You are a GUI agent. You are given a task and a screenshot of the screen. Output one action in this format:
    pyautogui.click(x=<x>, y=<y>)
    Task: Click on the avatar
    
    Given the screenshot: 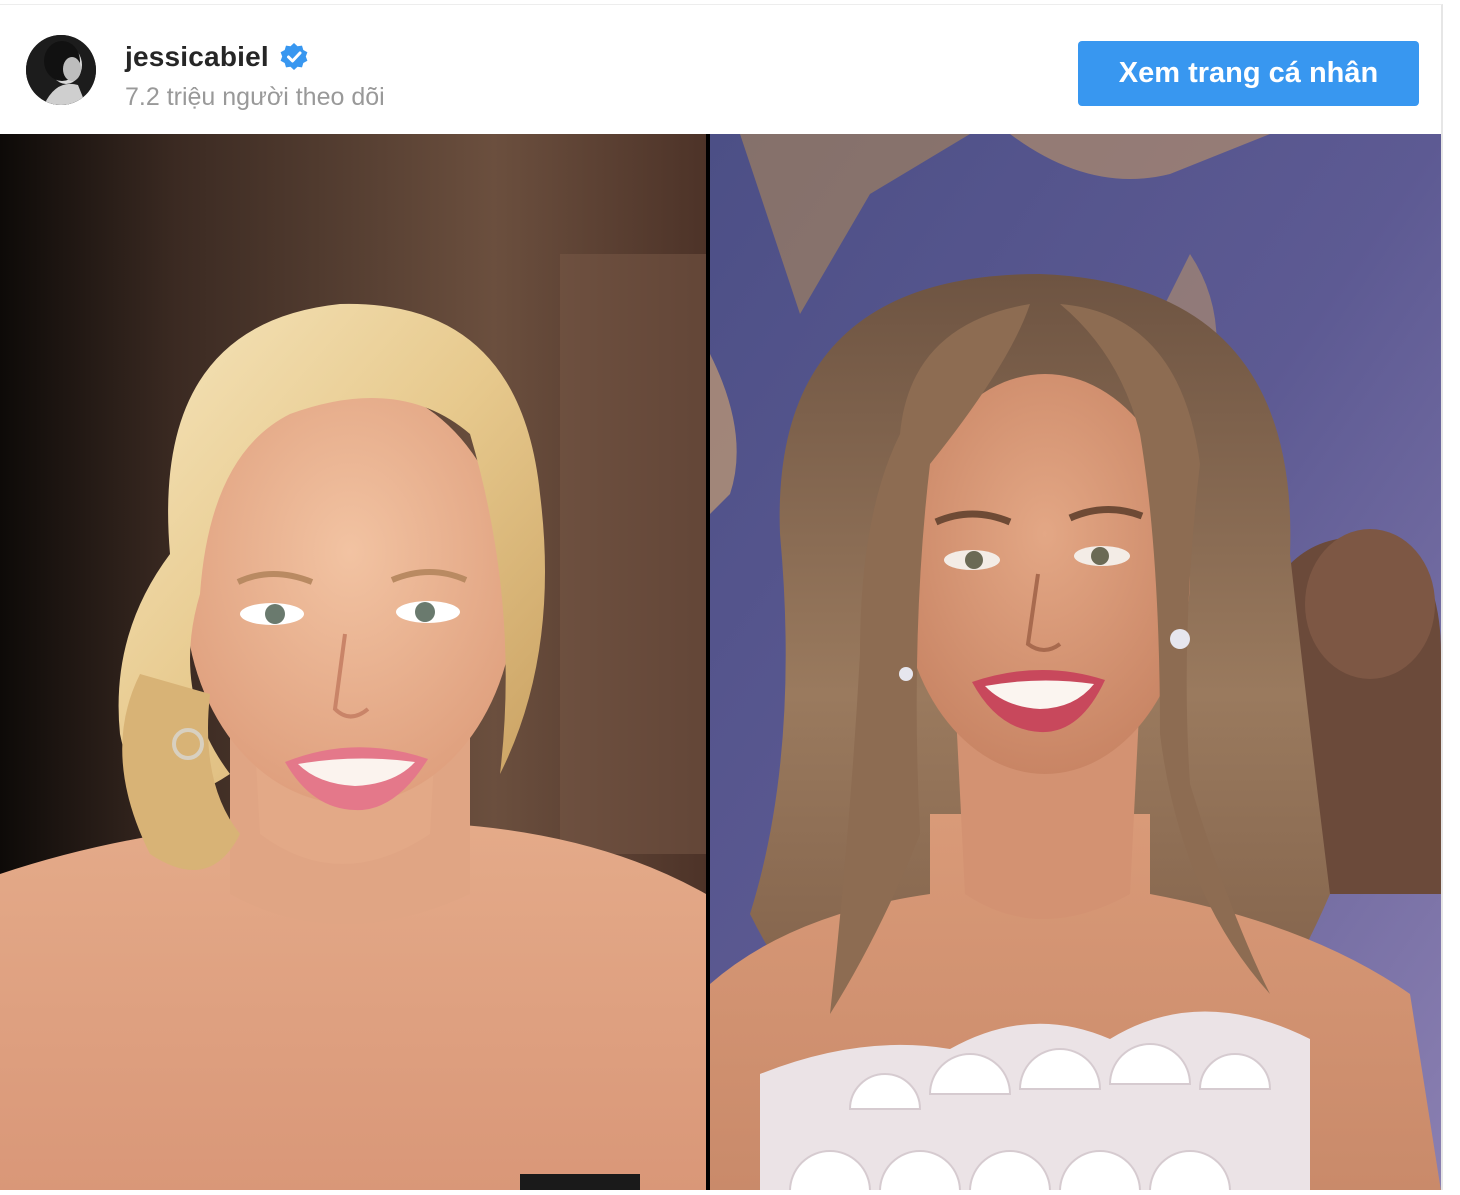 What is the action you would take?
    pyautogui.click(x=61, y=70)
    